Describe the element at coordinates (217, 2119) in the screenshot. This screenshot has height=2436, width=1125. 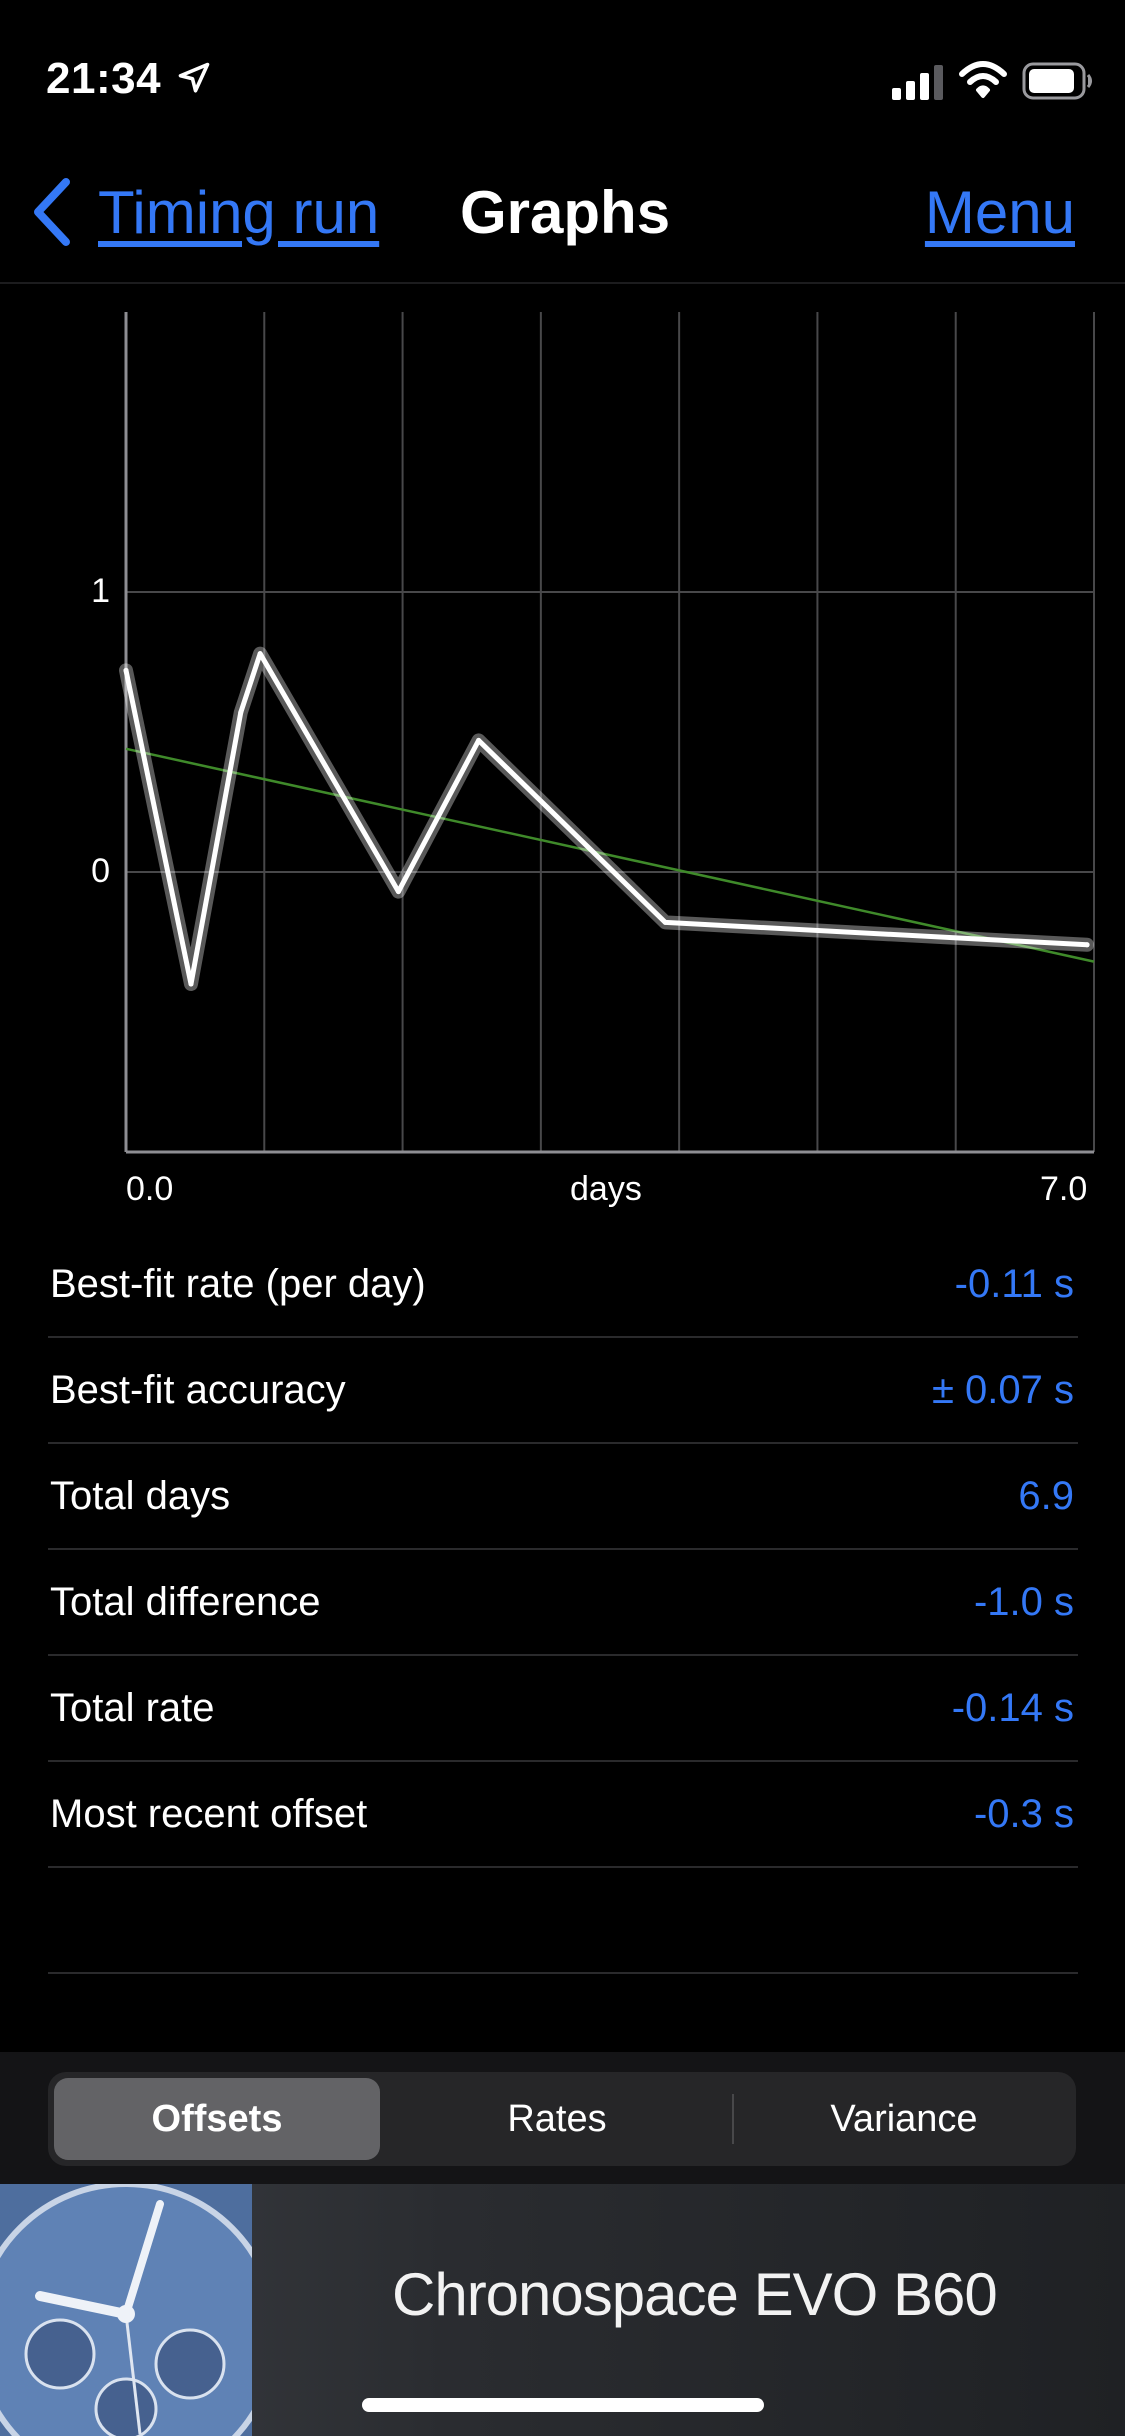
I see `tab-offsets: Offsets` at that location.